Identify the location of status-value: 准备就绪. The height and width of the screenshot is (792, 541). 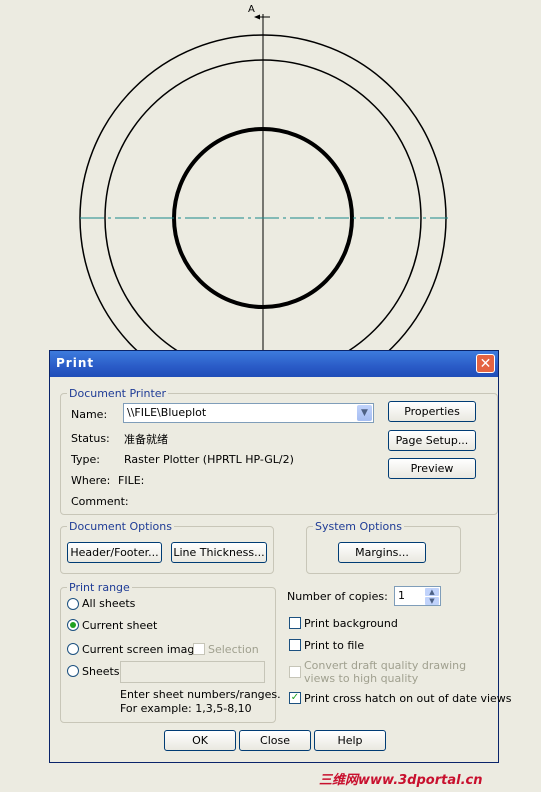
(146, 439).